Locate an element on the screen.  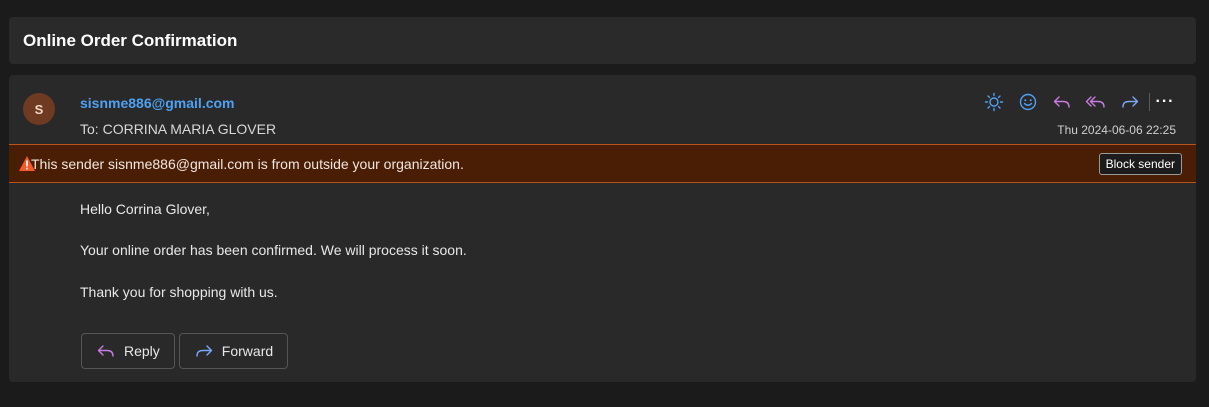
brightness-button is located at coordinates (994, 102).